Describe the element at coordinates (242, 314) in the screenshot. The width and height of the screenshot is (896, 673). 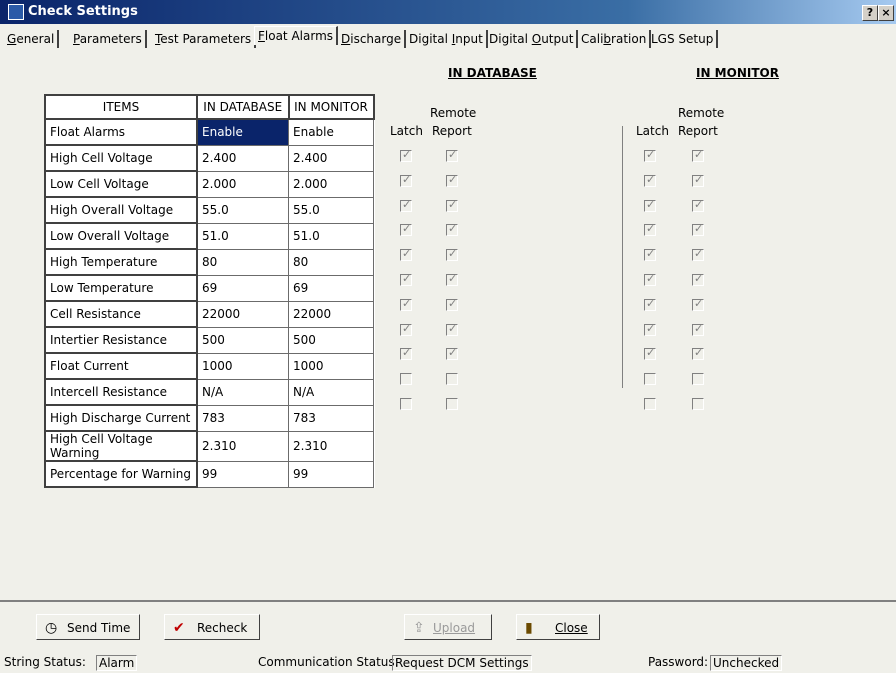
I see `database-value-cell: 22000` at that location.